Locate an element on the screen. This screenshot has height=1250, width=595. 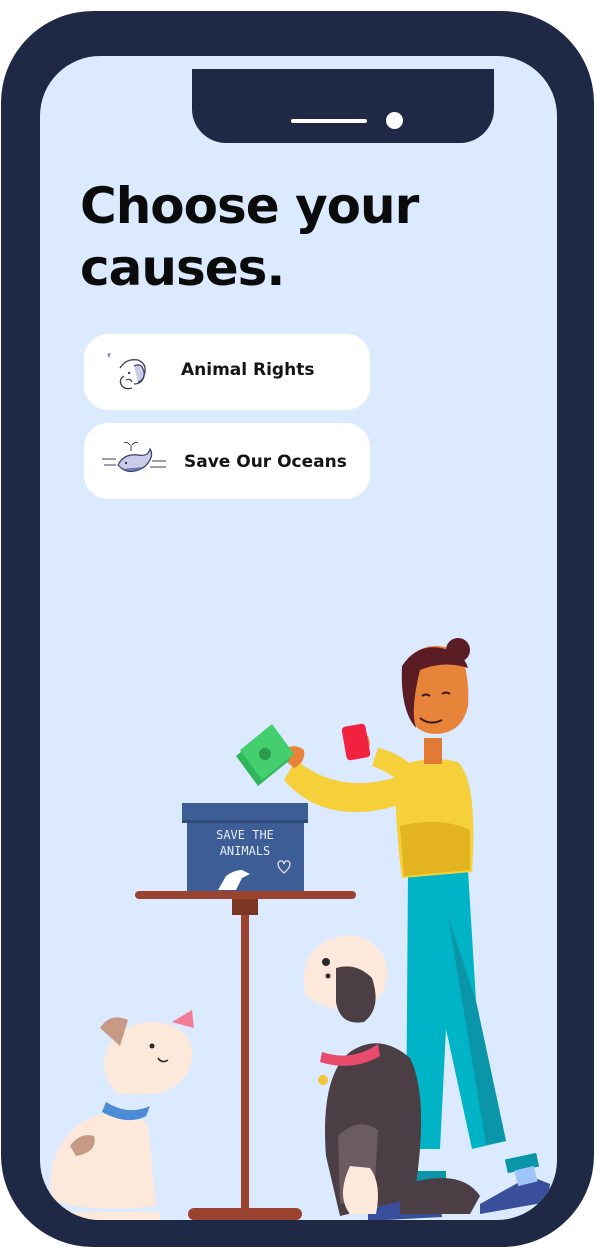
dog-left-illustration is located at coordinates (117, 1115).